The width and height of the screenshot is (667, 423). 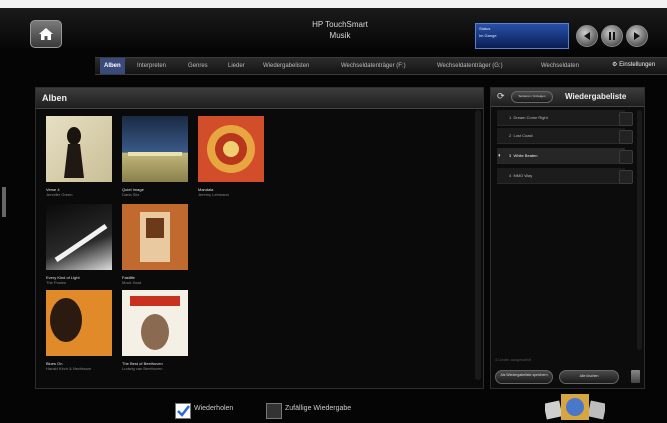 What do you see at coordinates (340, 24) in the screenshot?
I see `app-name: HP TouchSmart` at bounding box center [340, 24].